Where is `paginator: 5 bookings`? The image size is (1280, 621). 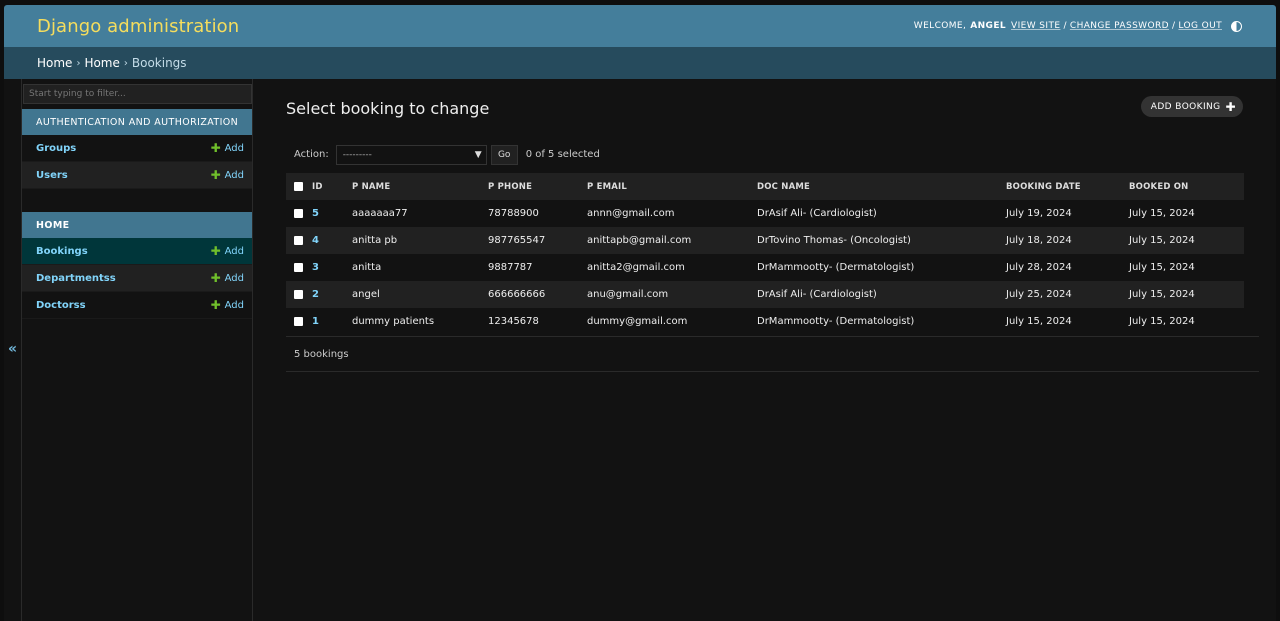 paginator: 5 bookings is located at coordinates (772, 354).